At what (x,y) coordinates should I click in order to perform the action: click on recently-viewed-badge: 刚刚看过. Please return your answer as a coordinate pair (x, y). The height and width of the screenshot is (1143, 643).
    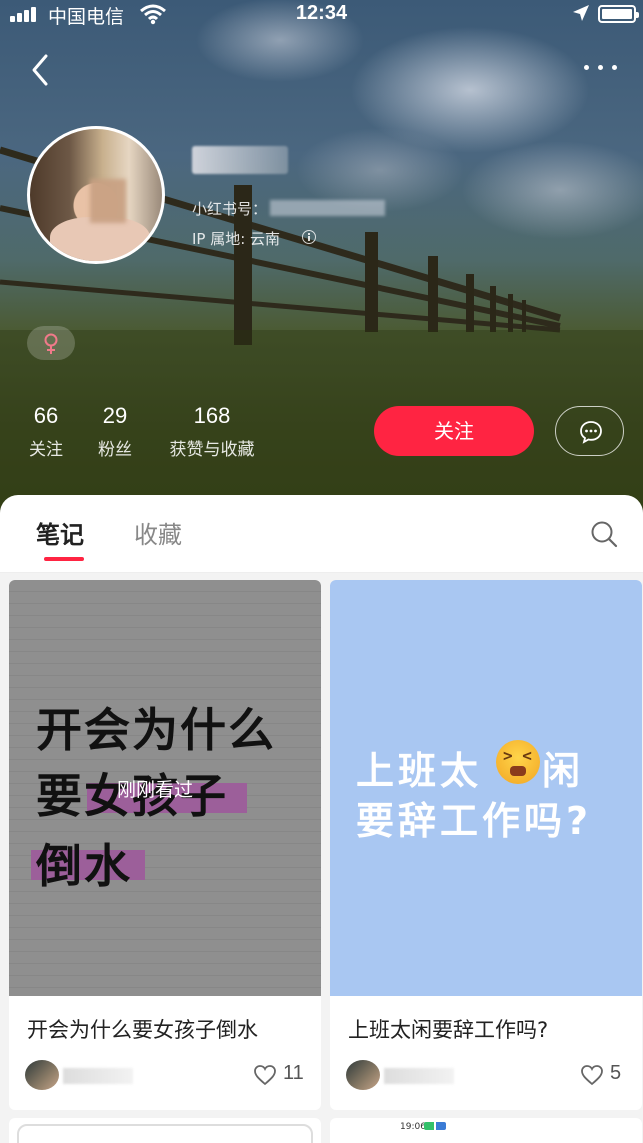
    Looking at the image, I should click on (155, 790).